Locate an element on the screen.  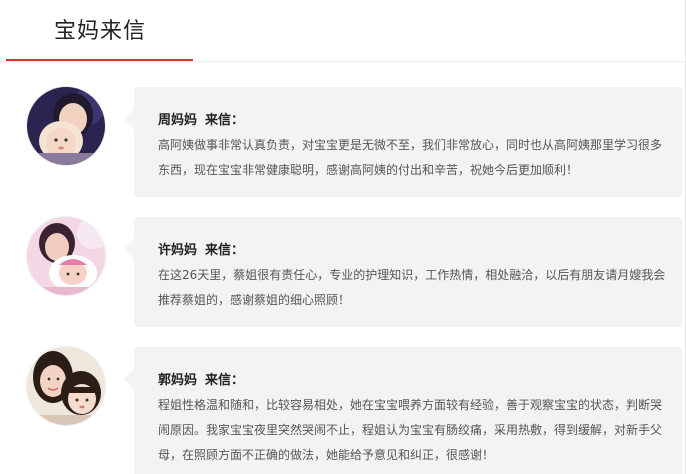
title-underline is located at coordinates (99, 60).